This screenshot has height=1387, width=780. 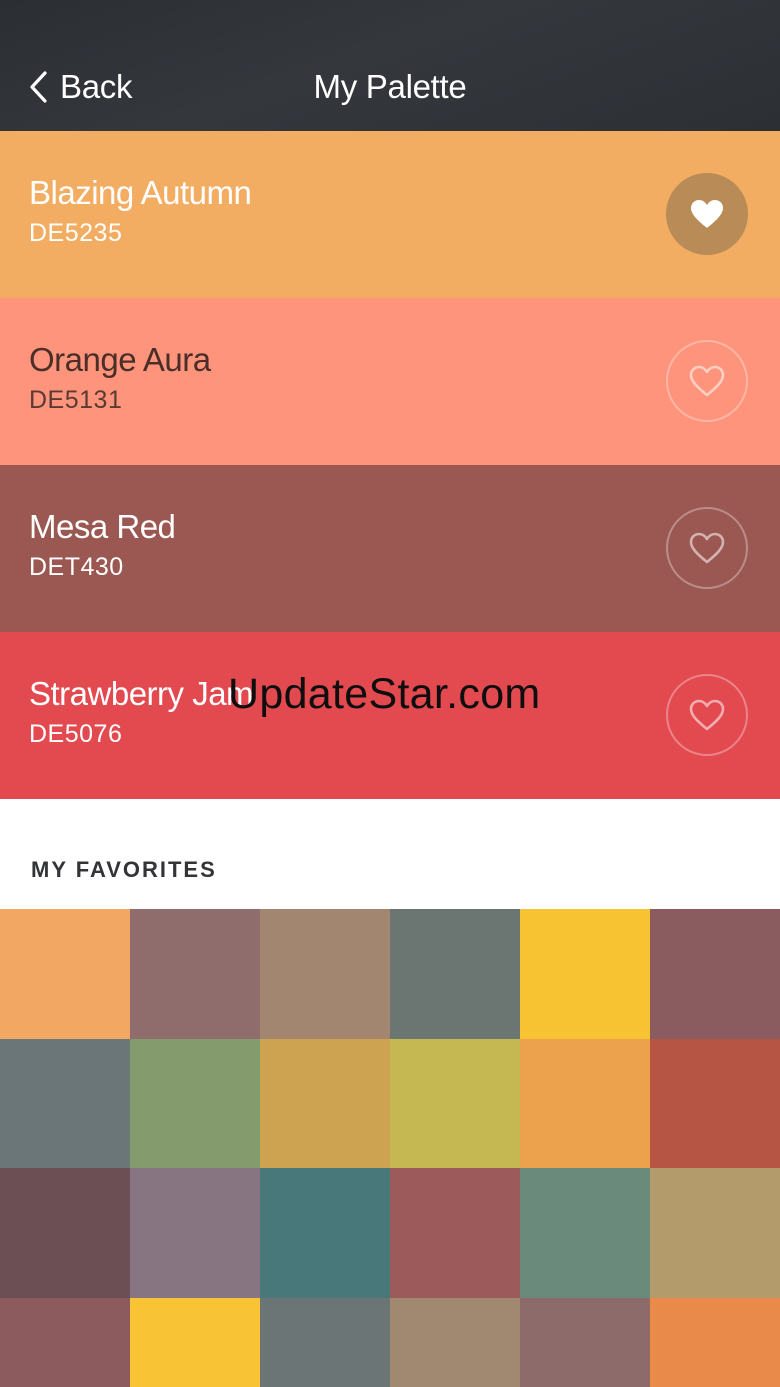 What do you see at coordinates (384, 694) in the screenshot?
I see `watermark: UpdateStar.com` at bounding box center [384, 694].